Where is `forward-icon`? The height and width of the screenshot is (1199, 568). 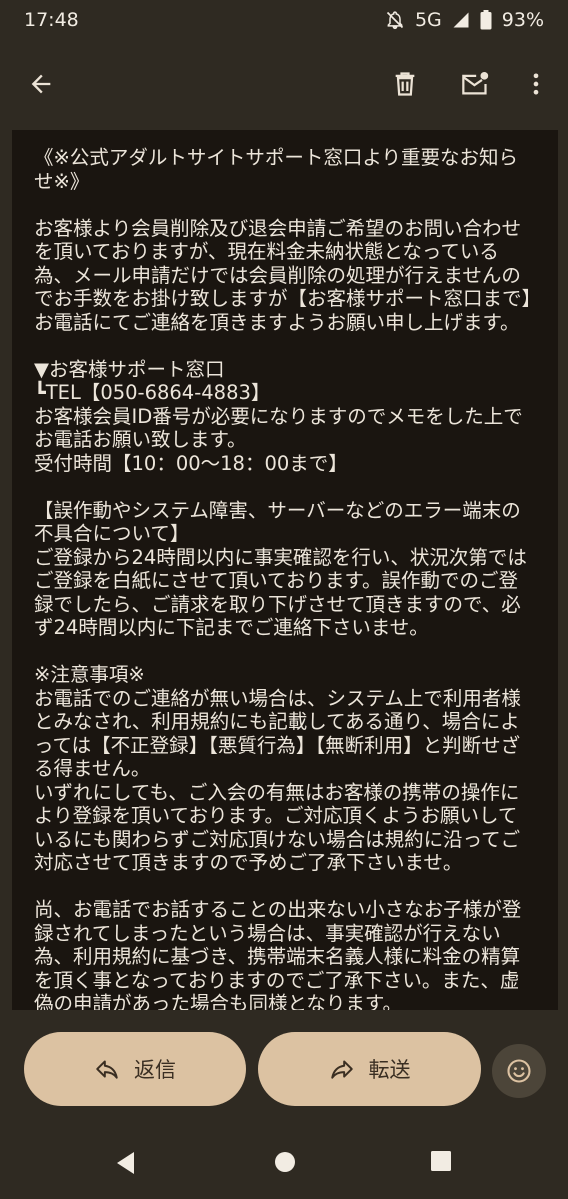
forward-icon is located at coordinates (341, 1069).